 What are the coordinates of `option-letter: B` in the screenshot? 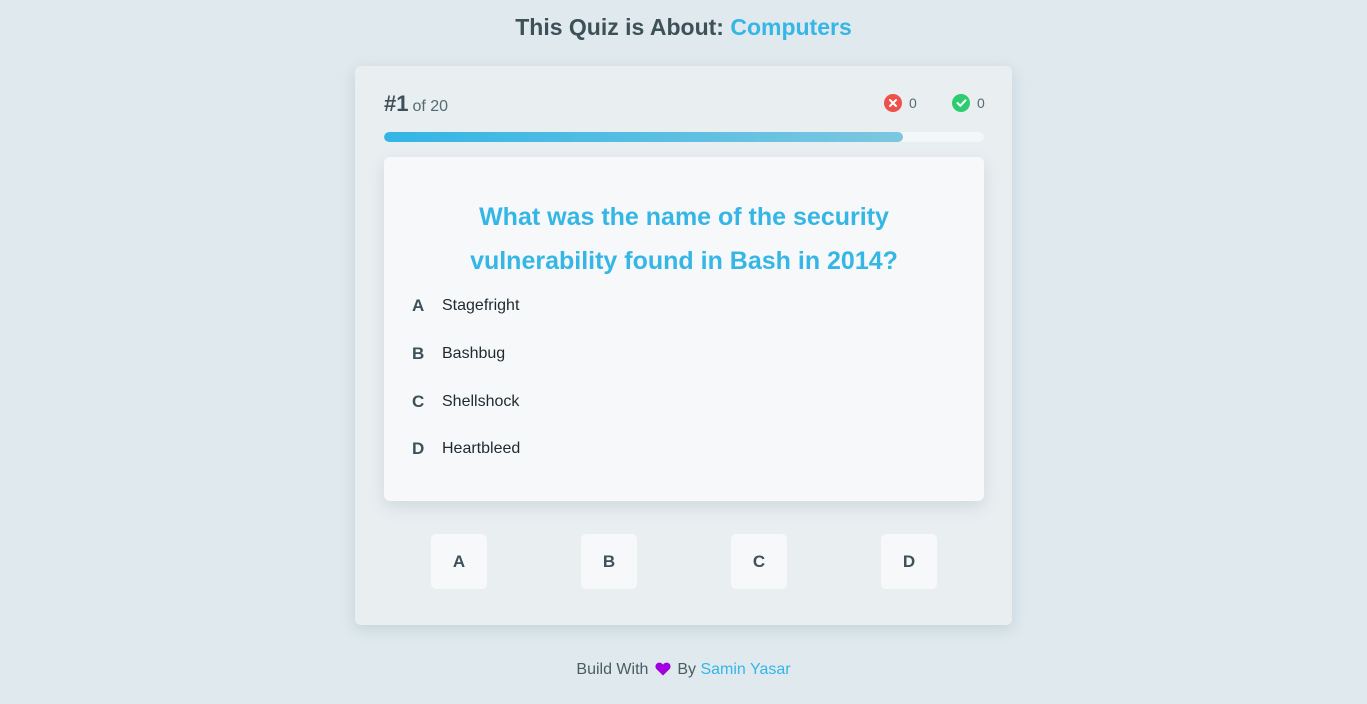 It's located at (418, 353).